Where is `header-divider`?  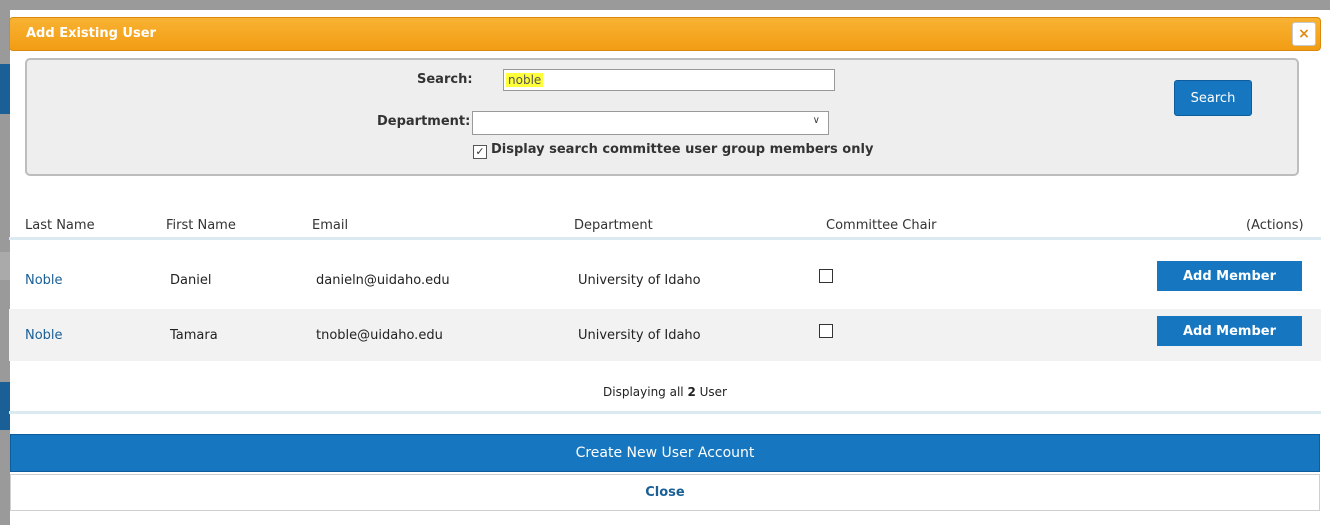 header-divider is located at coordinates (665, 238).